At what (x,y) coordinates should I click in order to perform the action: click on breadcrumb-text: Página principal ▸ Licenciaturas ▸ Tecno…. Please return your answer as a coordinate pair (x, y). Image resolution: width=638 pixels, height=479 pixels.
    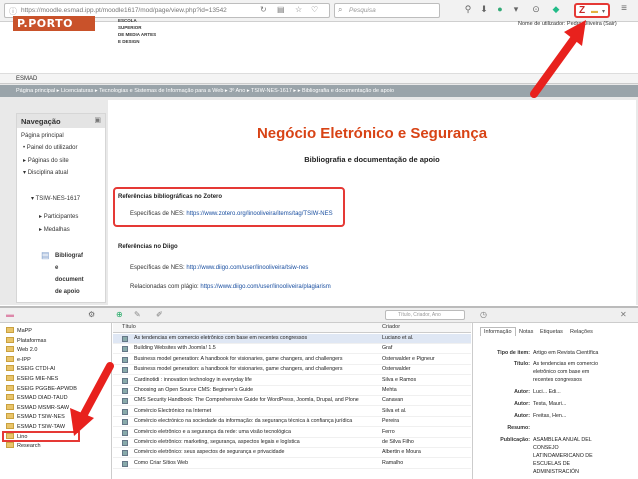
    Looking at the image, I should click on (205, 91).